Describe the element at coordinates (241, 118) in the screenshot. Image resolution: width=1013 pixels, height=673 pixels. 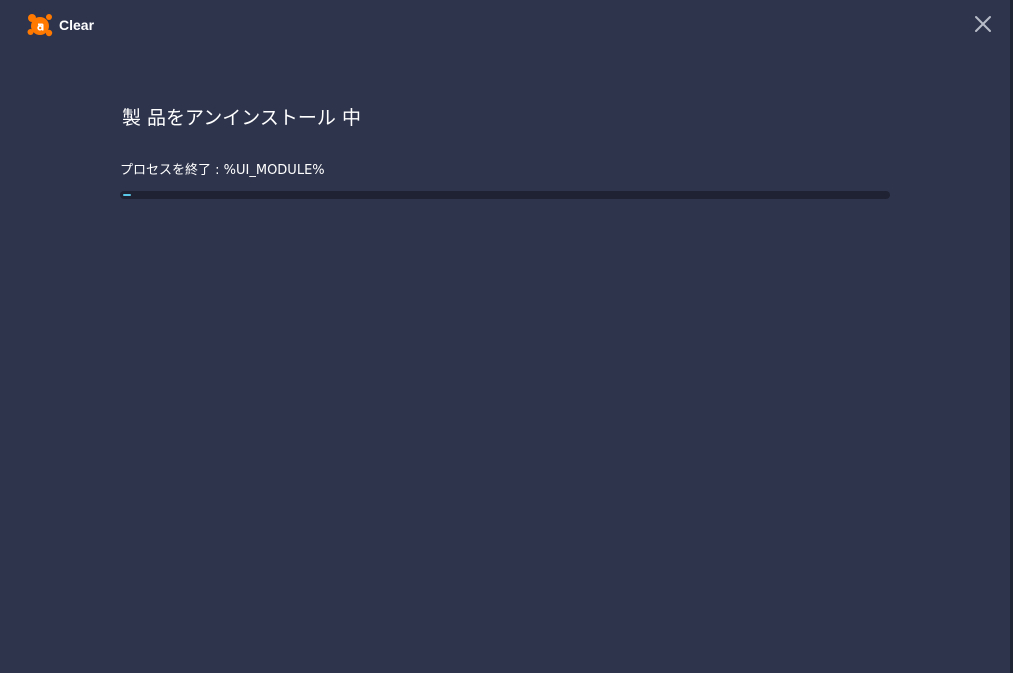
I see `page-title: 製 品をアンインストール 中` at that location.